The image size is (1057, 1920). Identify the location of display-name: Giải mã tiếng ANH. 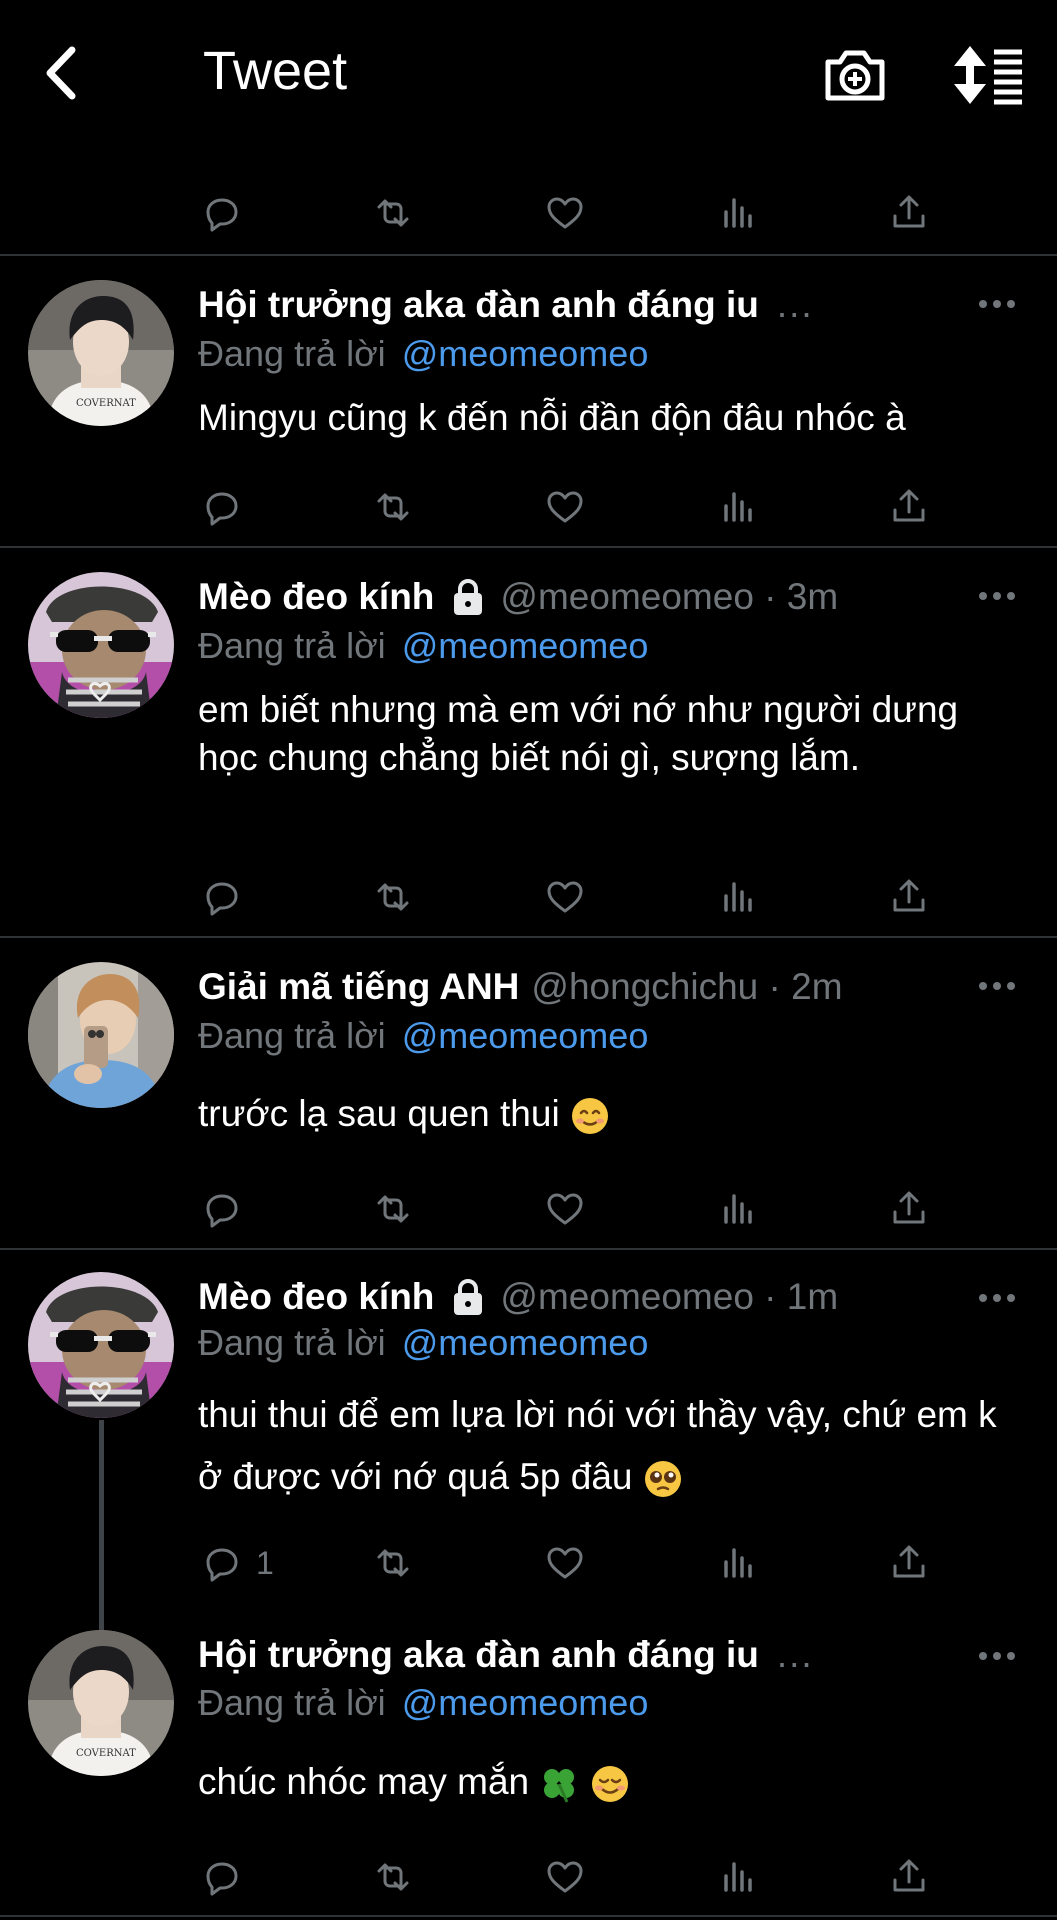
(358, 987).